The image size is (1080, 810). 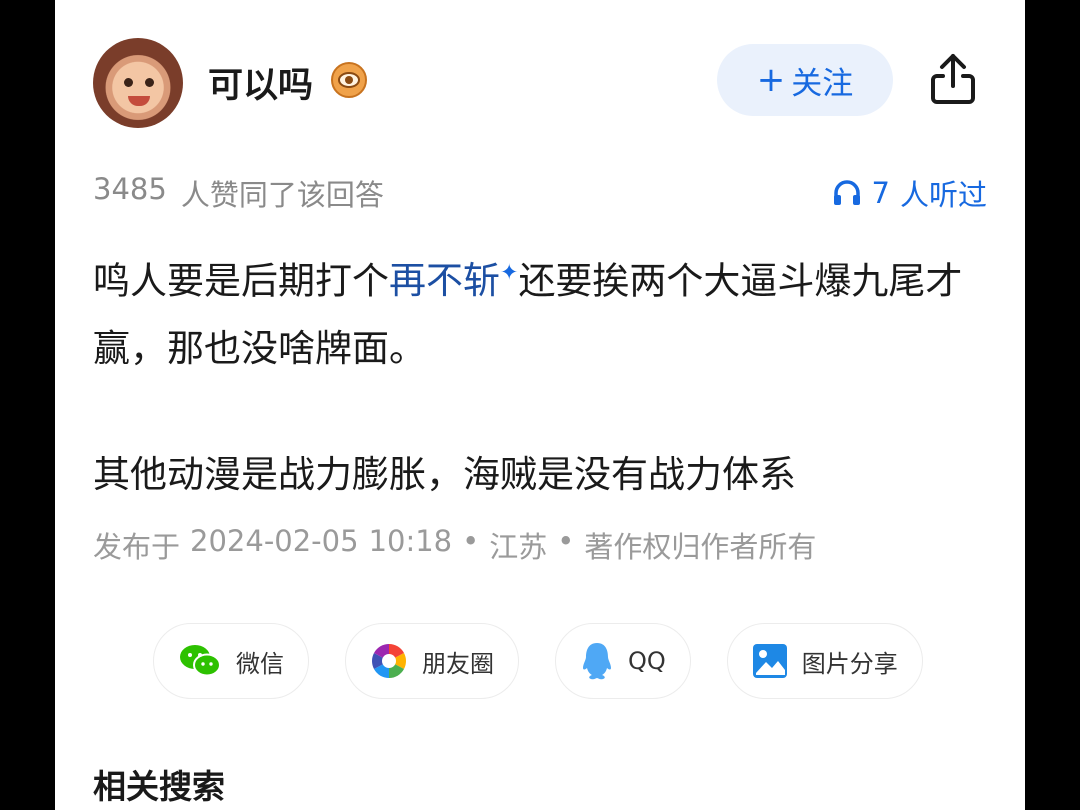 I want to click on share-label: 微信, so click(x=260, y=663).